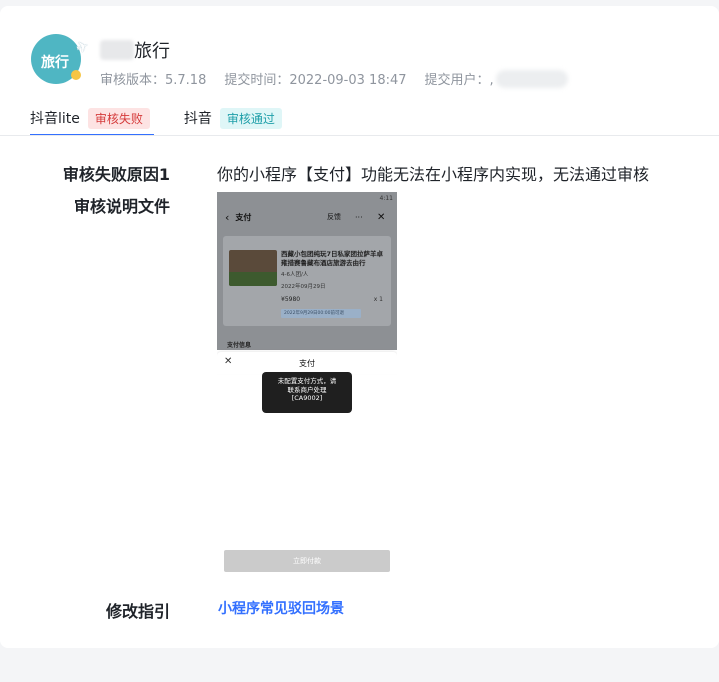  Describe the element at coordinates (307, 561) in the screenshot. I see `pay-now-button: 立即付款` at that location.